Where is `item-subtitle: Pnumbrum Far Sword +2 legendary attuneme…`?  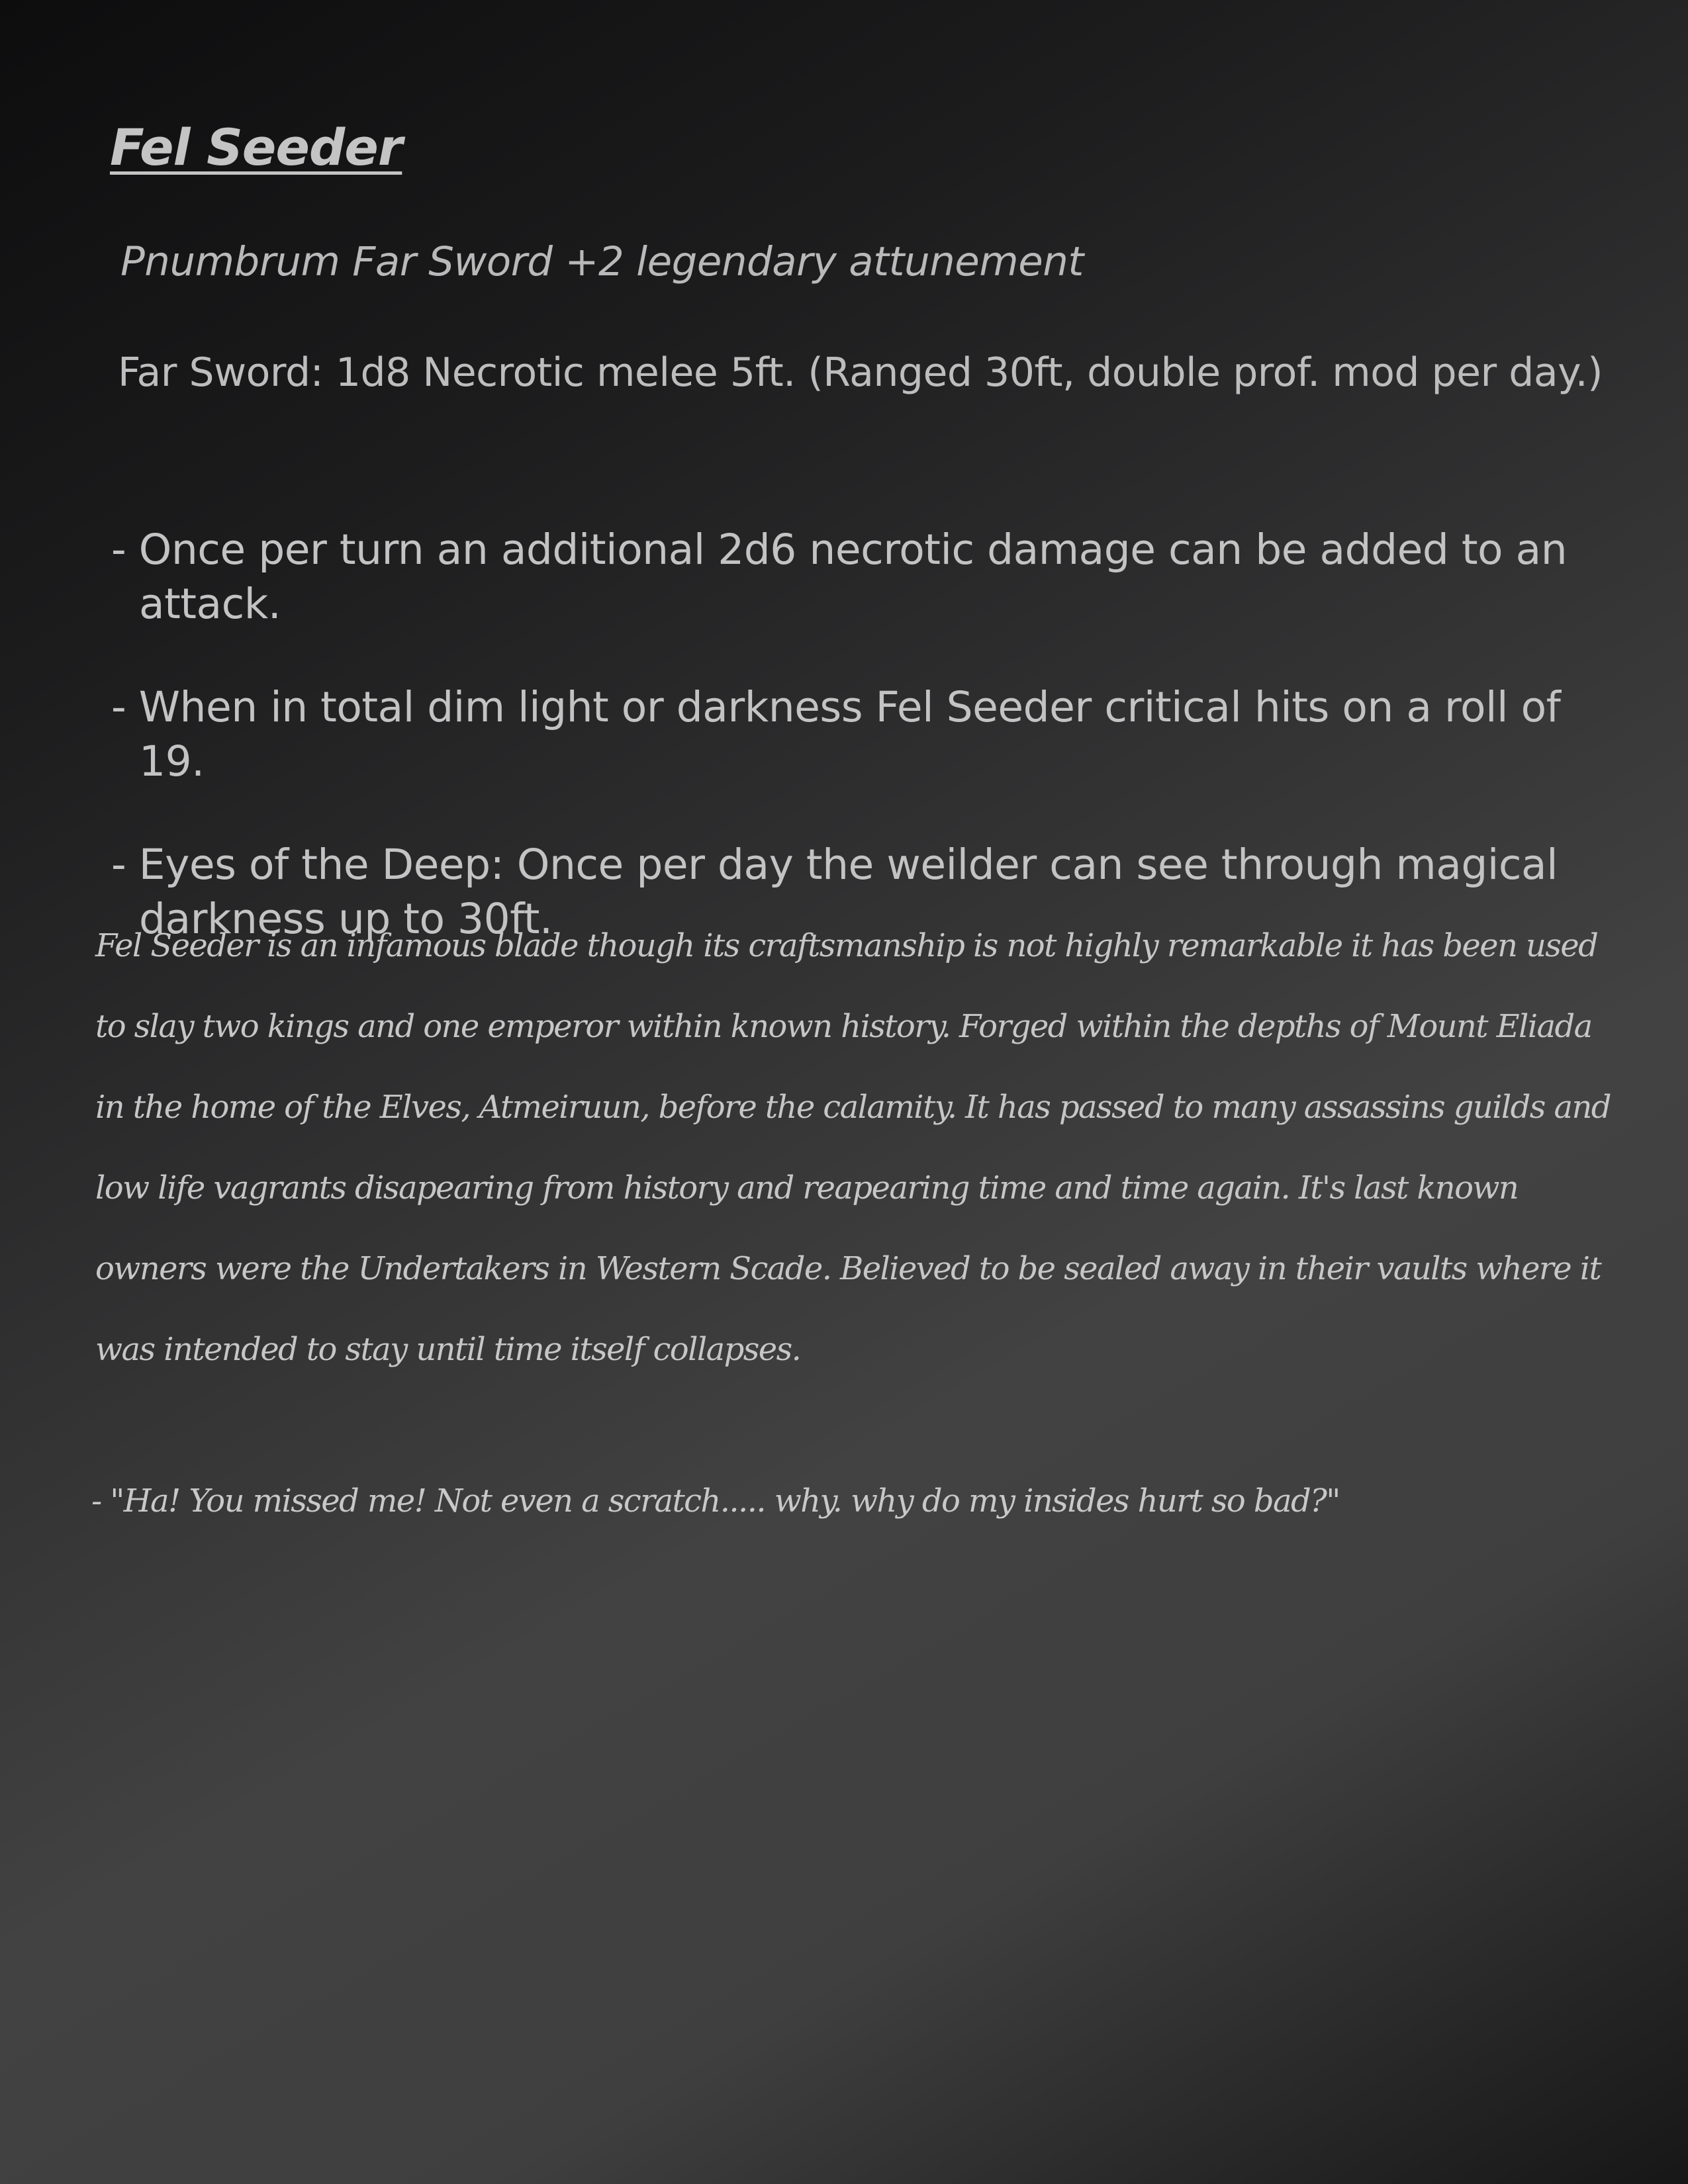
item-subtitle: Pnumbrum Far Sword +2 legendary attuneme… is located at coordinates (602, 261).